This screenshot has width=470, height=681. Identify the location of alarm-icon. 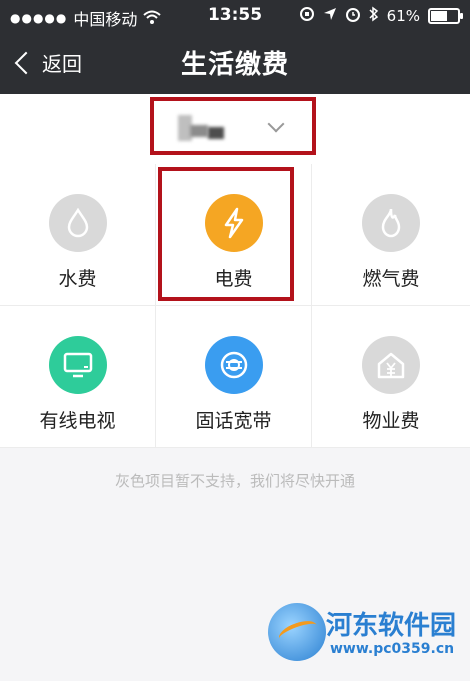
(353, 16).